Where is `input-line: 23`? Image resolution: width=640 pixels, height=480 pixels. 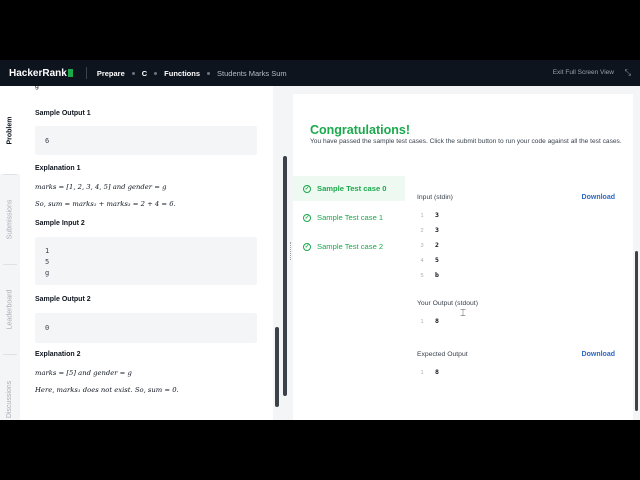 input-line: 23 is located at coordinates (429, 230).